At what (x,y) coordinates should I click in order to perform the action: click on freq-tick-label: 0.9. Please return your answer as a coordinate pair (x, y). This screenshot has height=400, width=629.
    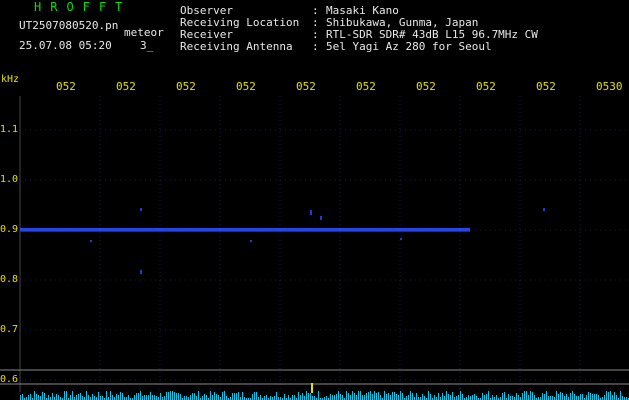
    Looking at the image, I should click on (9, 229).